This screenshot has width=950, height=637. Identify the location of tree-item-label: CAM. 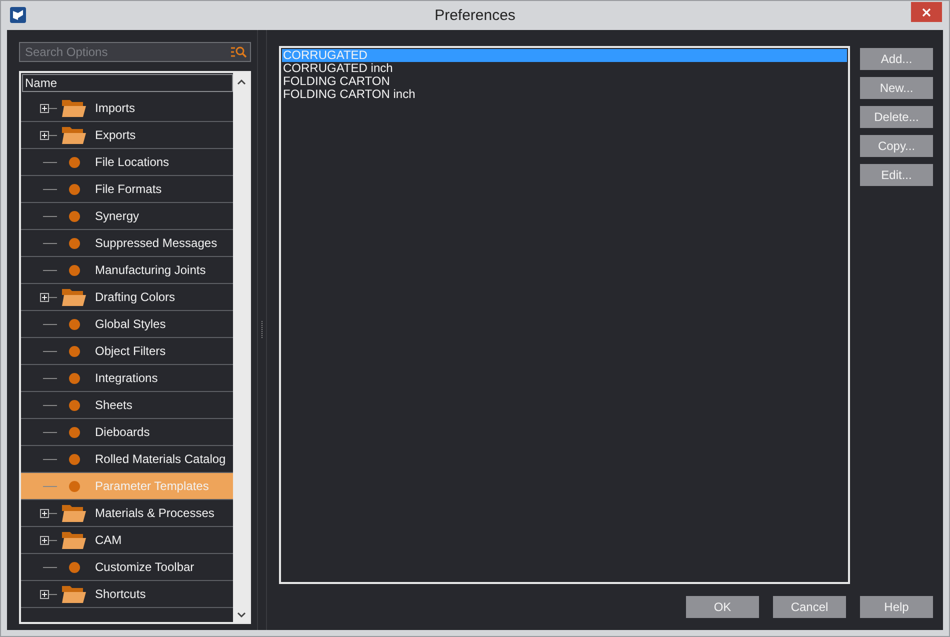
(108, 540).